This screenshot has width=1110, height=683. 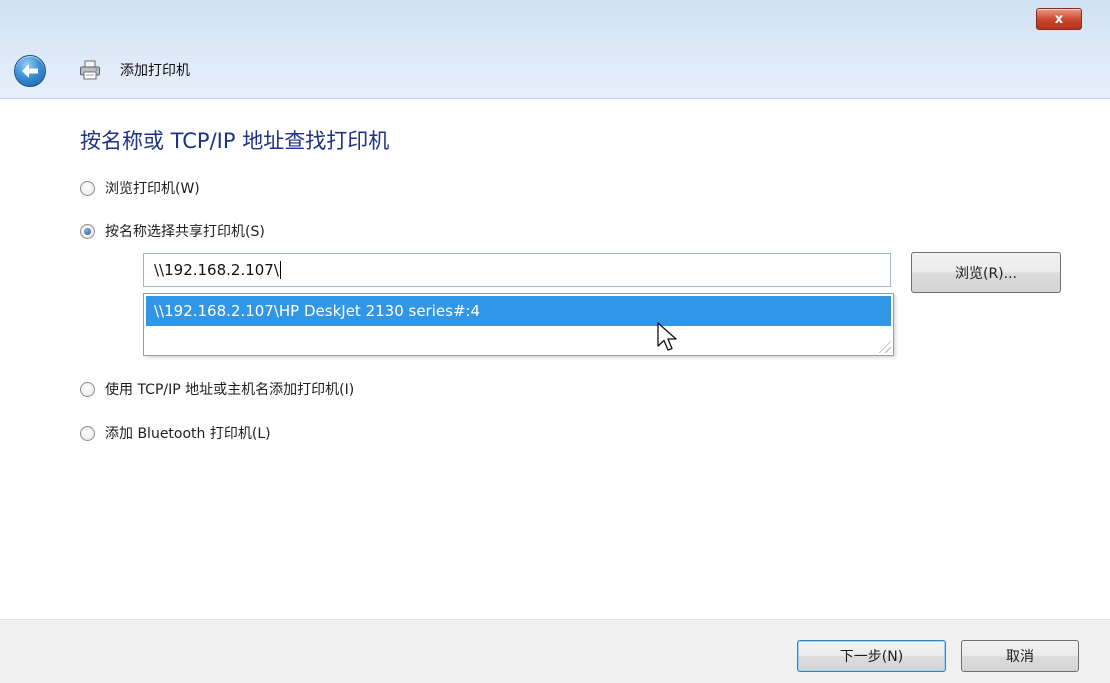 What do you see at coordinates (884, 346) in the screenshot?
I see `resize-grip-icon` at bounding box center [884, 346].